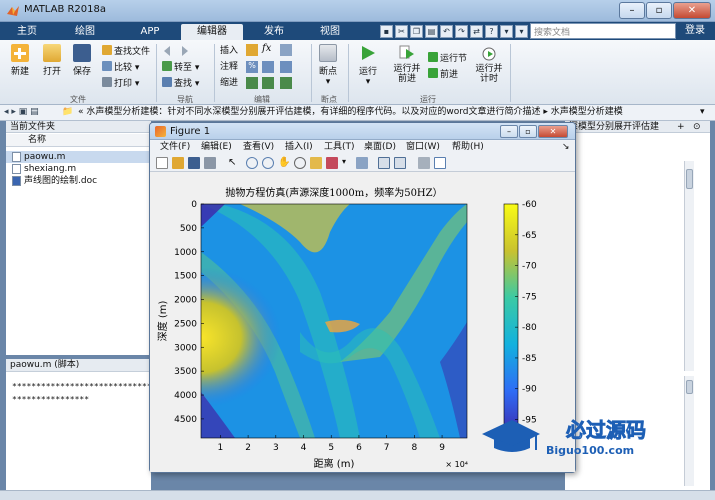 The height and width of the screenshot is (500, 715). Describe the element at coordinates (286, 83) in the screenshot. I see `decrease-indent-icon` at that location.